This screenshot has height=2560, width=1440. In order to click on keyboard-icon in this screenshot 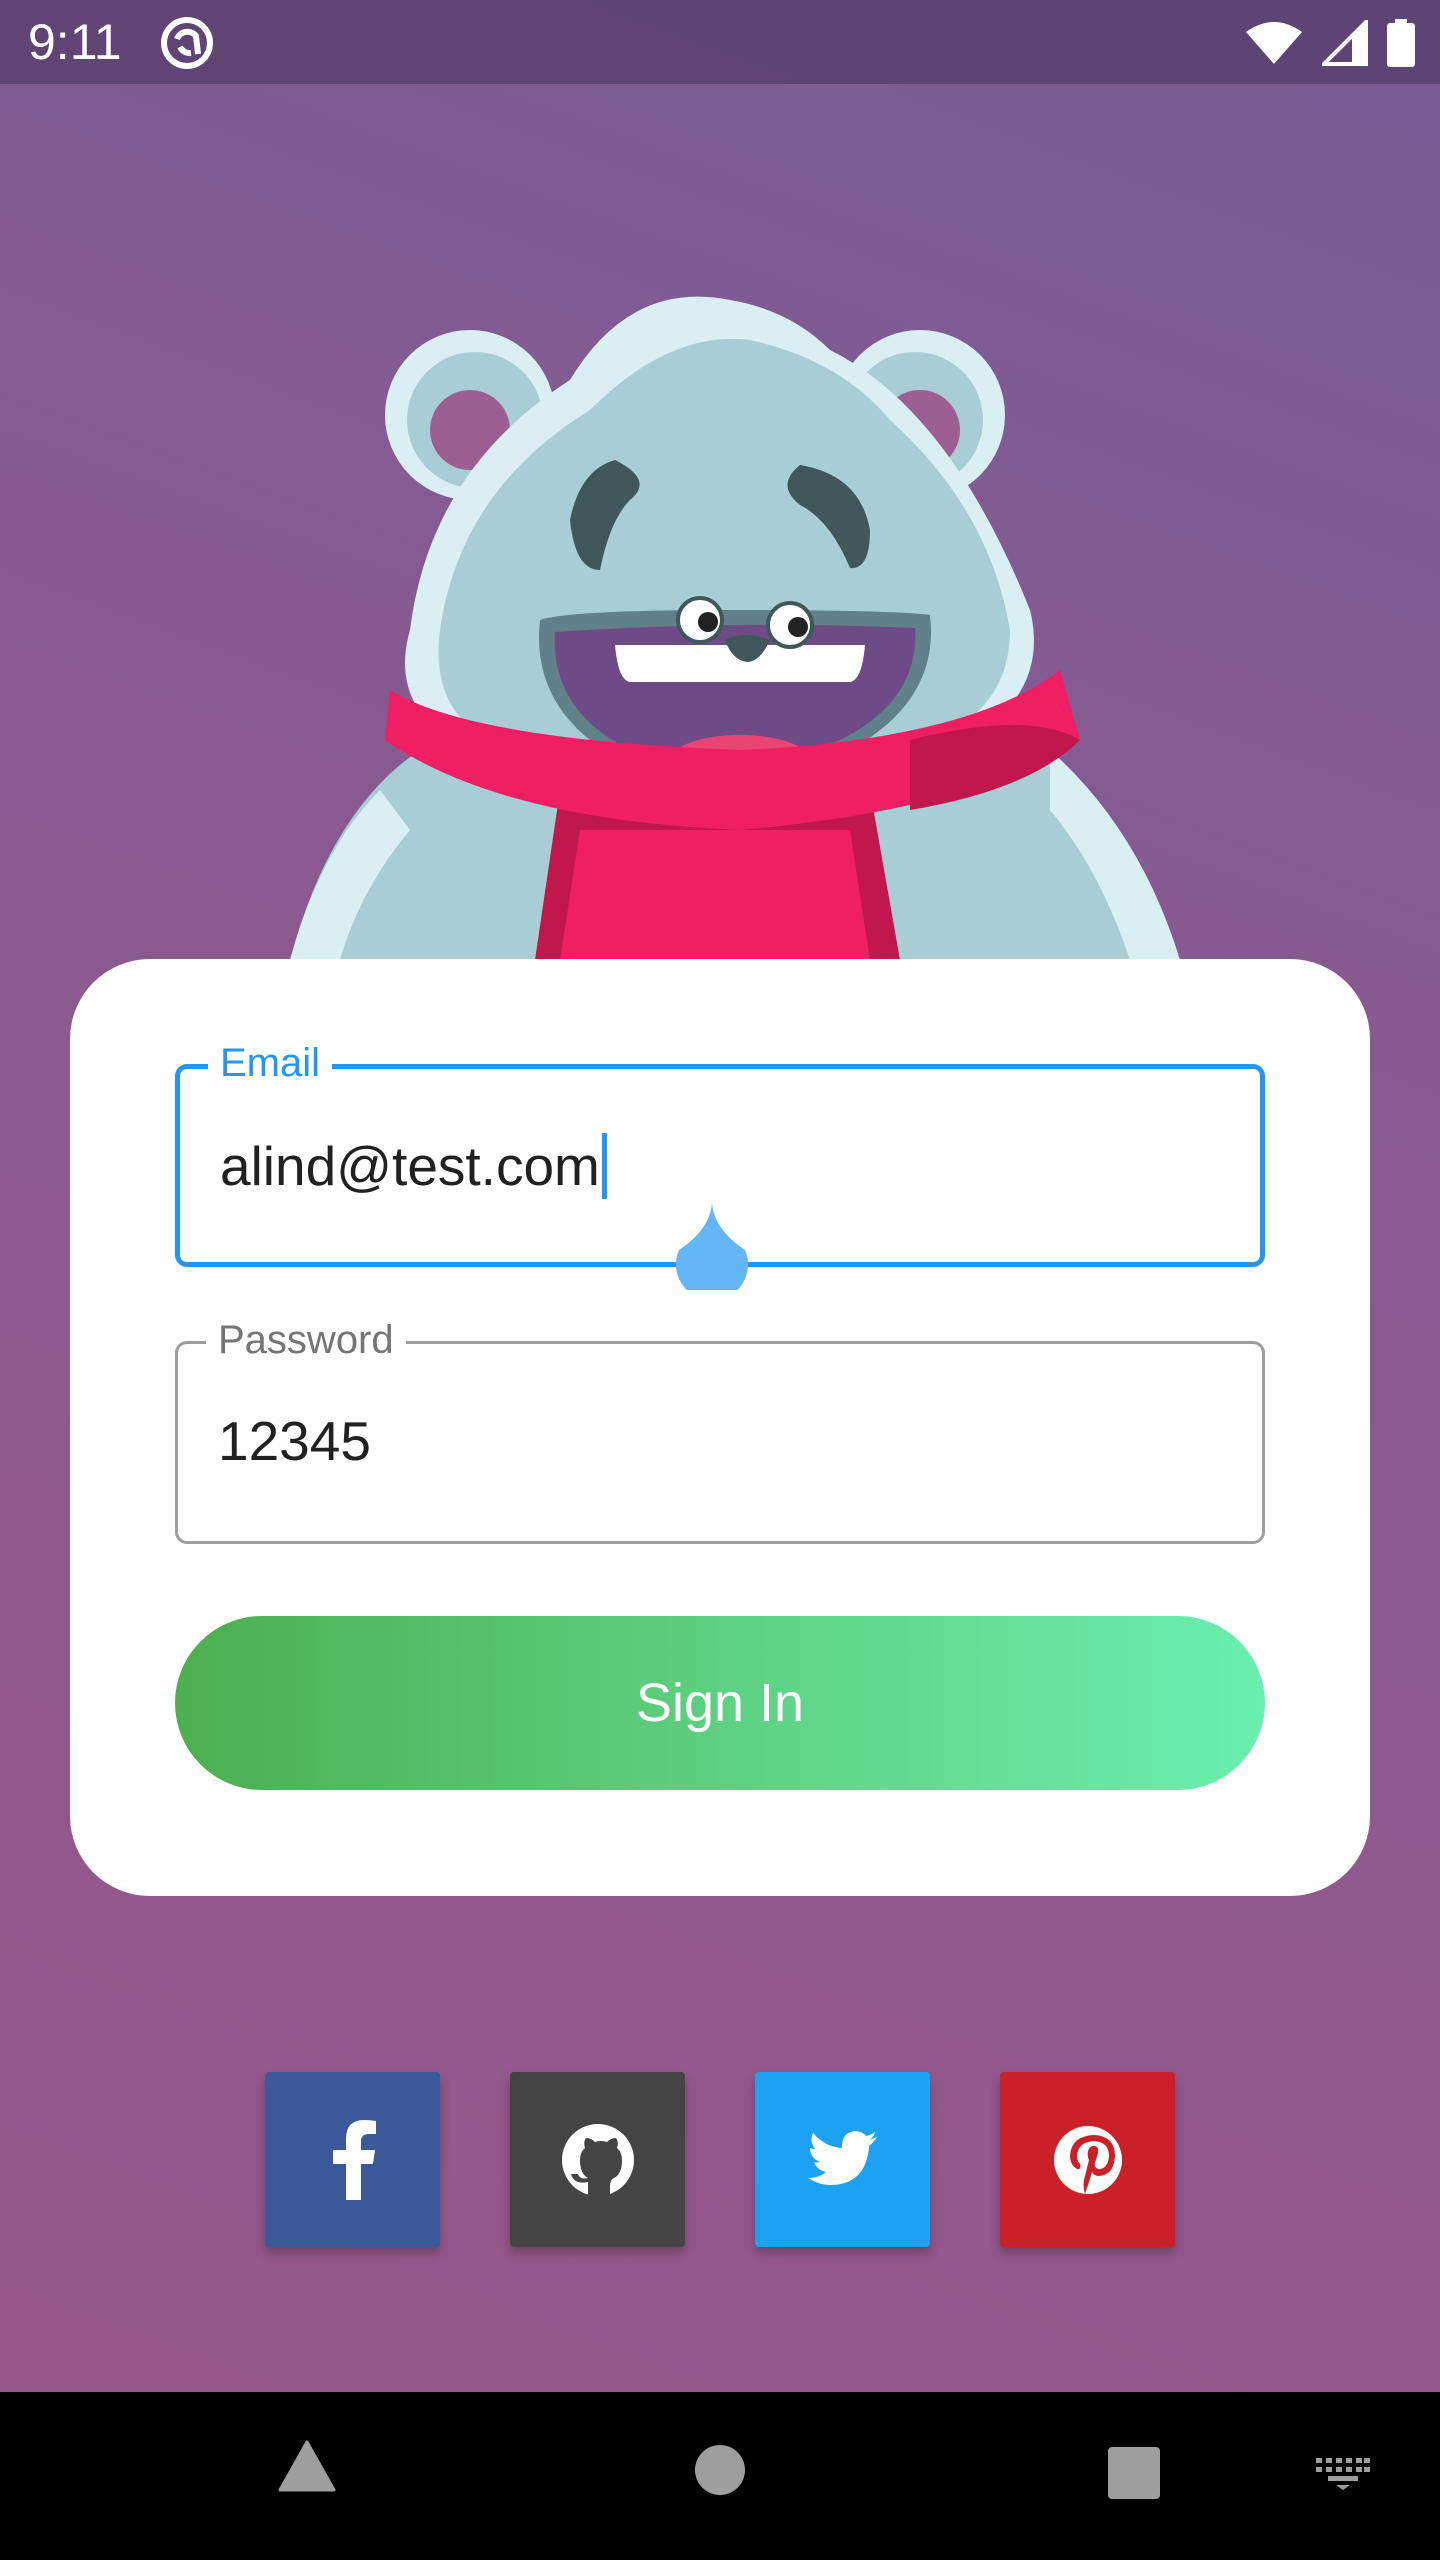, I will do `click(1343, 2474)`.